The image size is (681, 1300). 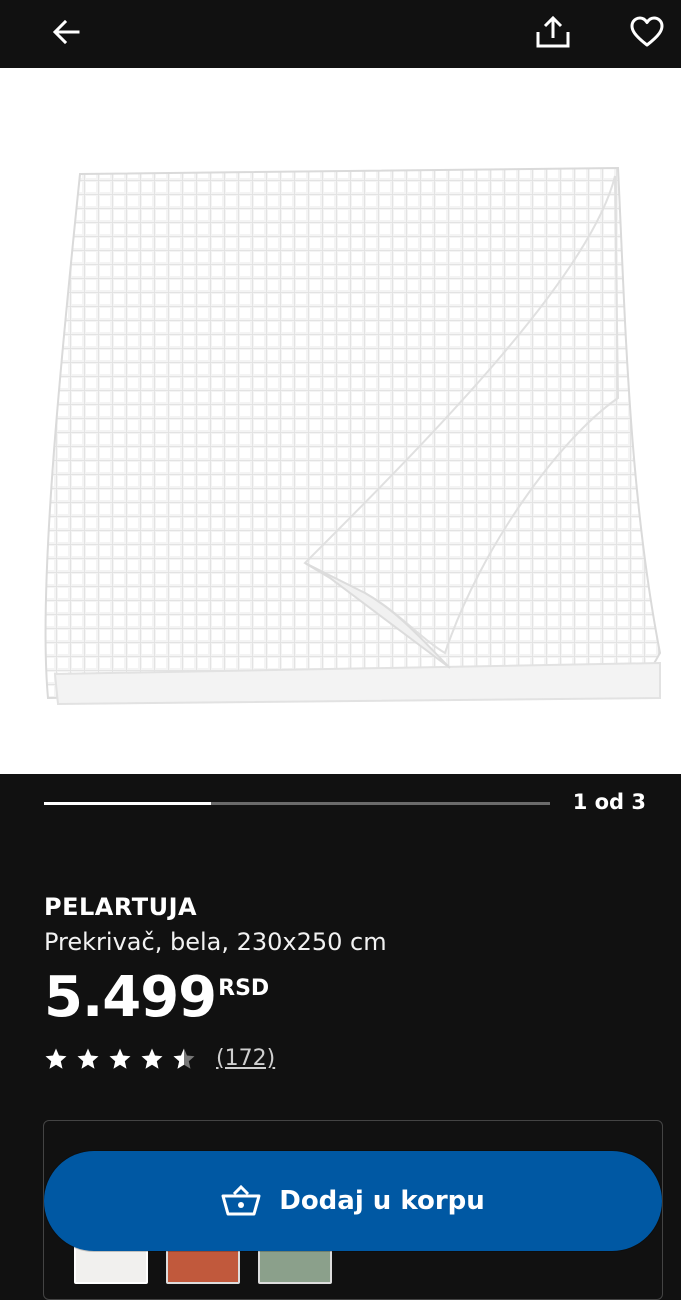 I want to click on gallery-progress-bar, so click(x=297, y=803).